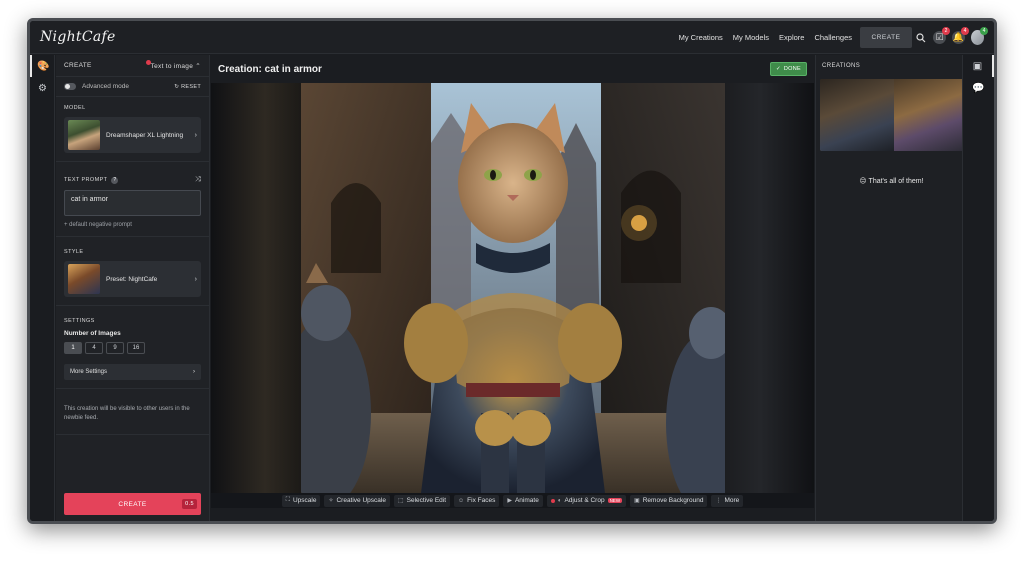 The width and height of the screenshot is (1024, 562). I want to click on prompt-section-title: TEXT PROMPT, so click(86, 180).